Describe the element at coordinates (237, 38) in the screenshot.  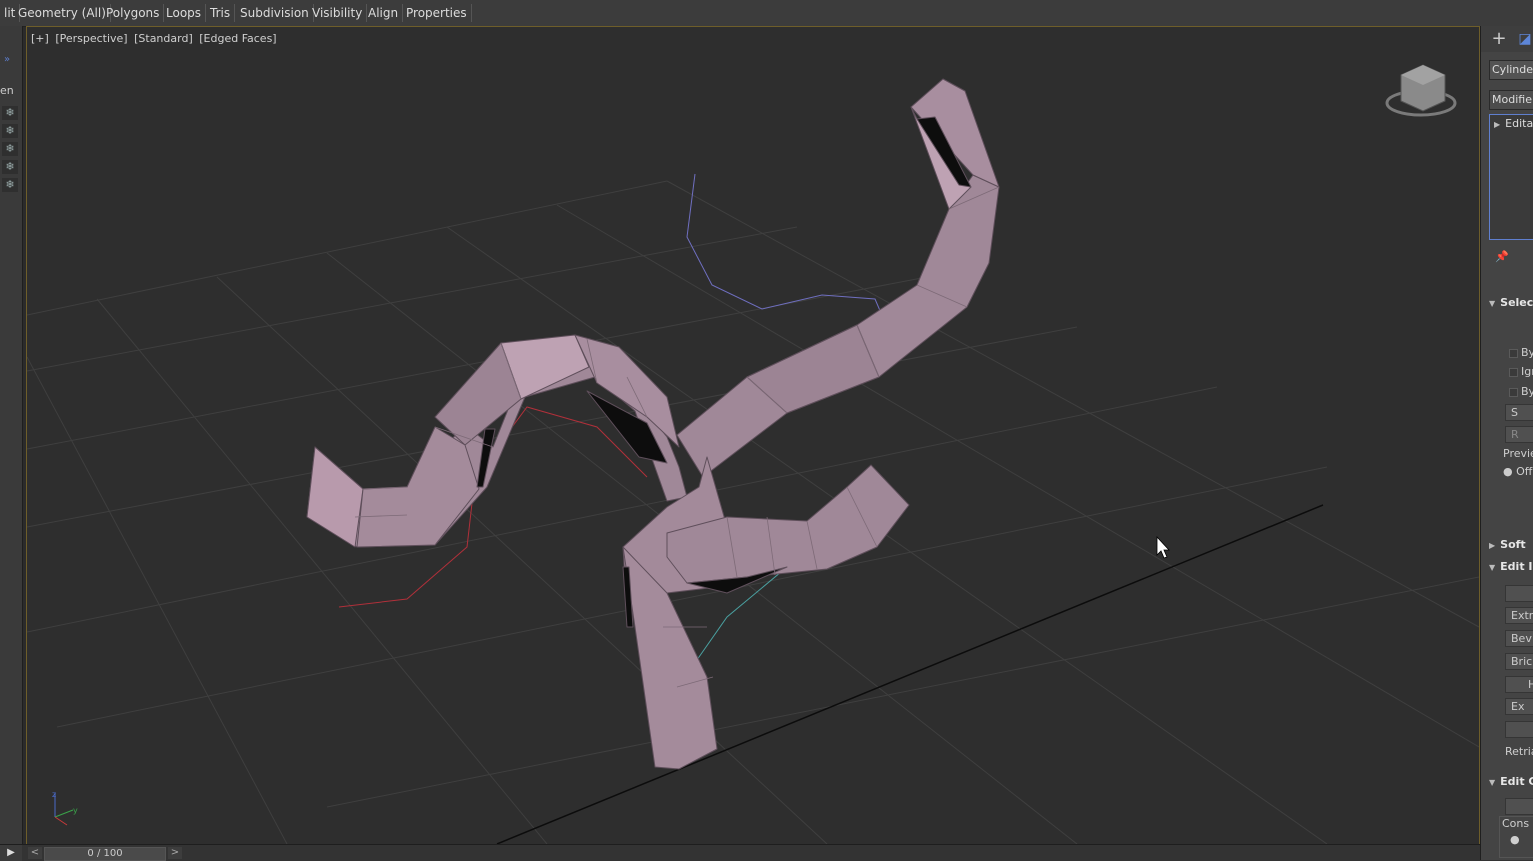
I see `viewport-display-mode: [Edged Faces]` at that location.